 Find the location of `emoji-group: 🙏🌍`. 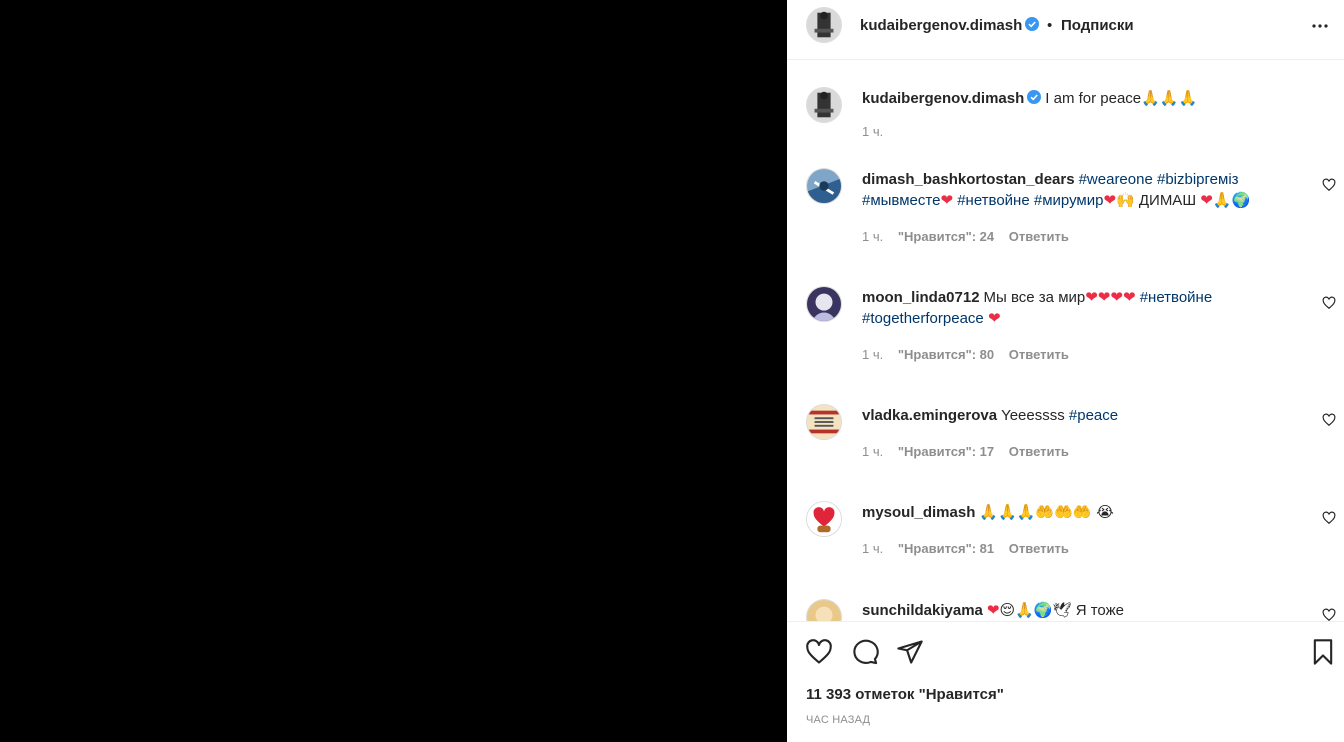

emoji-group: 🙏🌍 is located at coordinates (1231, 200).